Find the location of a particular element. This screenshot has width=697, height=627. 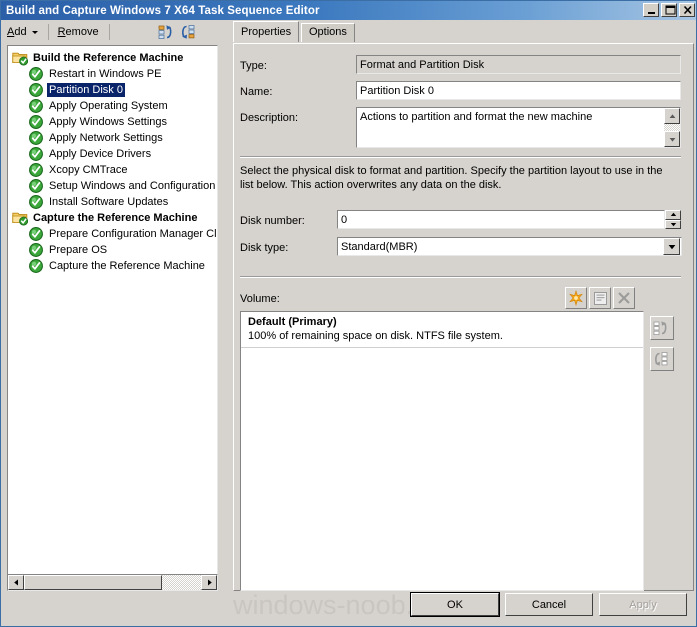

type-value: Format and Partition Disk is located at coordinates (518, 64).